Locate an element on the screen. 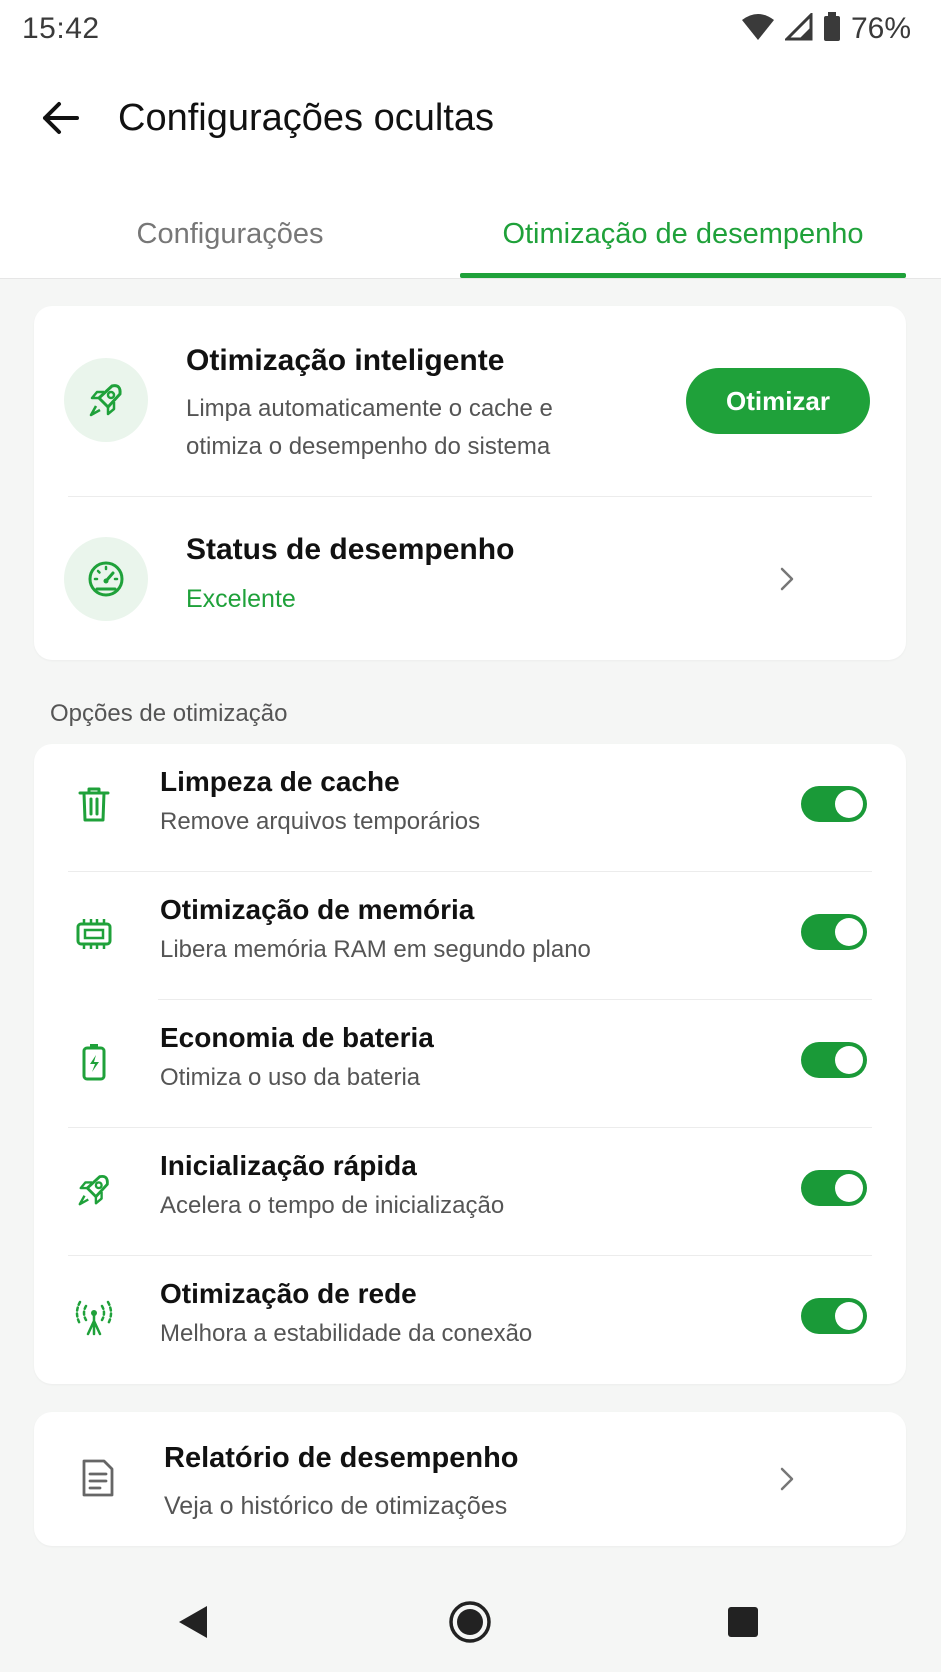  battery-saver-toggle is located at coordinates (834, 1060).